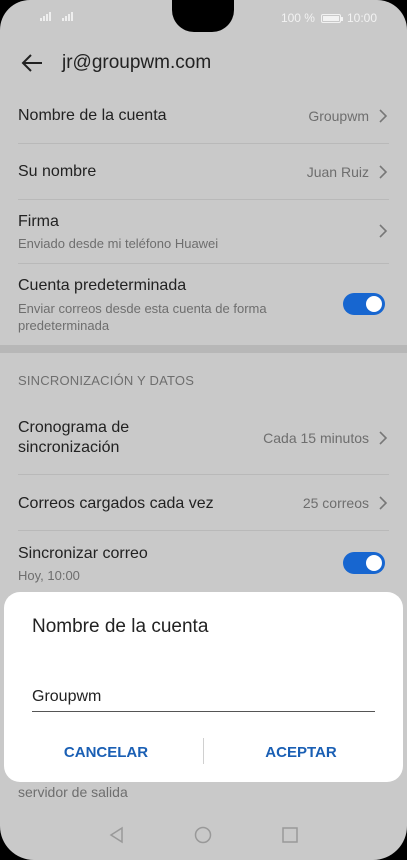 This screenshot has width=407, height=860. Describe the element at coordinates (116, 503) in the screenshot. I see `setting-label: Correos cargados cada vez` at that location.